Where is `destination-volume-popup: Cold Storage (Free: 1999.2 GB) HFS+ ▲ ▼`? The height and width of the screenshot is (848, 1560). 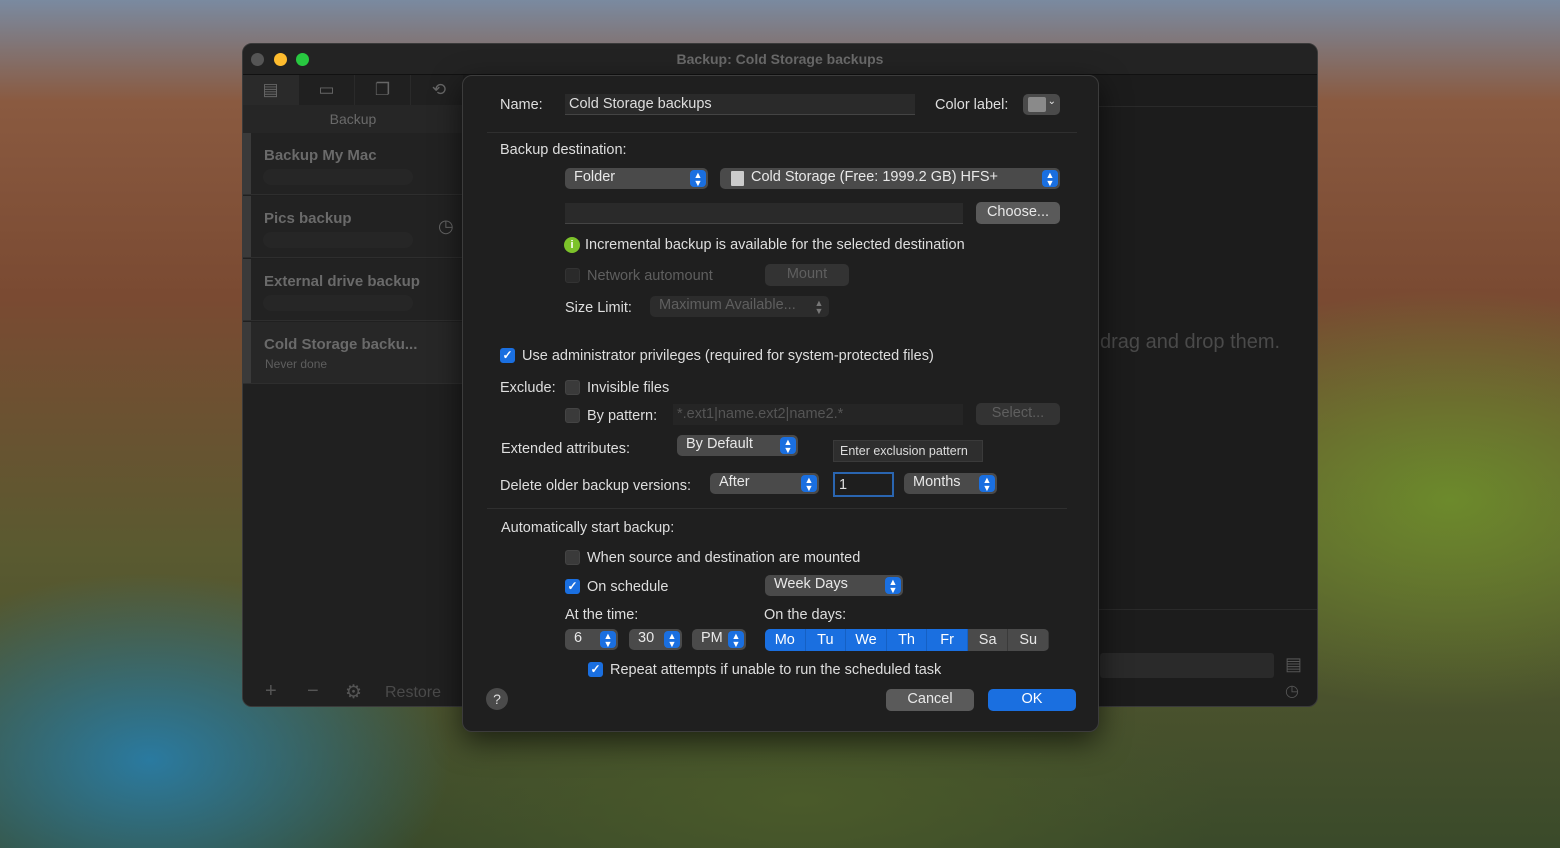
destination-volume-popup: Cold Storage (Free: 1999.2 GB) HFS+ ▲ ▼ is located at coordinates (890, 178).